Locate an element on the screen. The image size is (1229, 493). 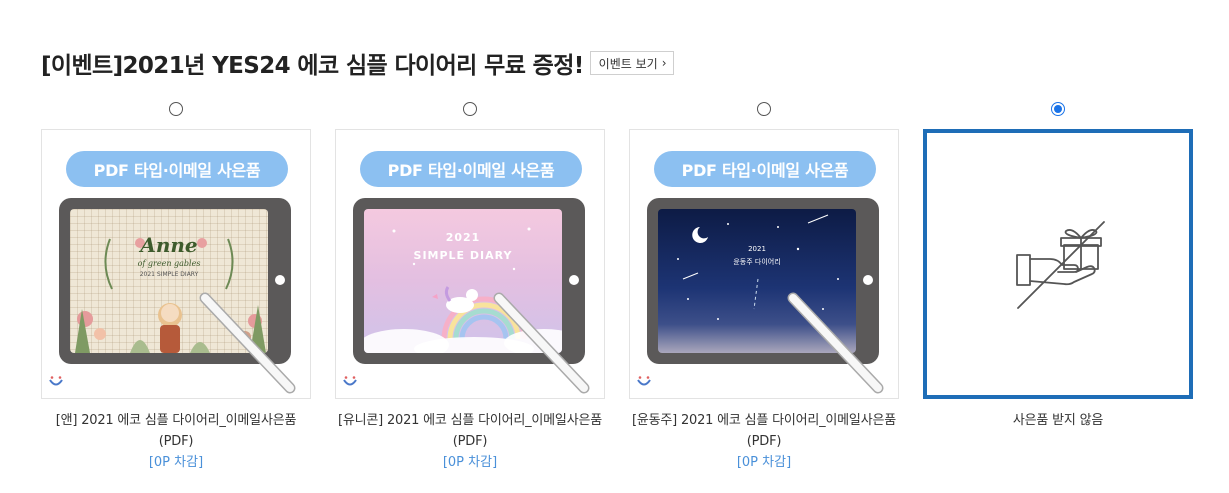
gift-thumbnail-yundongju: PDF 타입·이메일 사은품 2021 윤동주 다이어리 is located at coordinates (764, 264).